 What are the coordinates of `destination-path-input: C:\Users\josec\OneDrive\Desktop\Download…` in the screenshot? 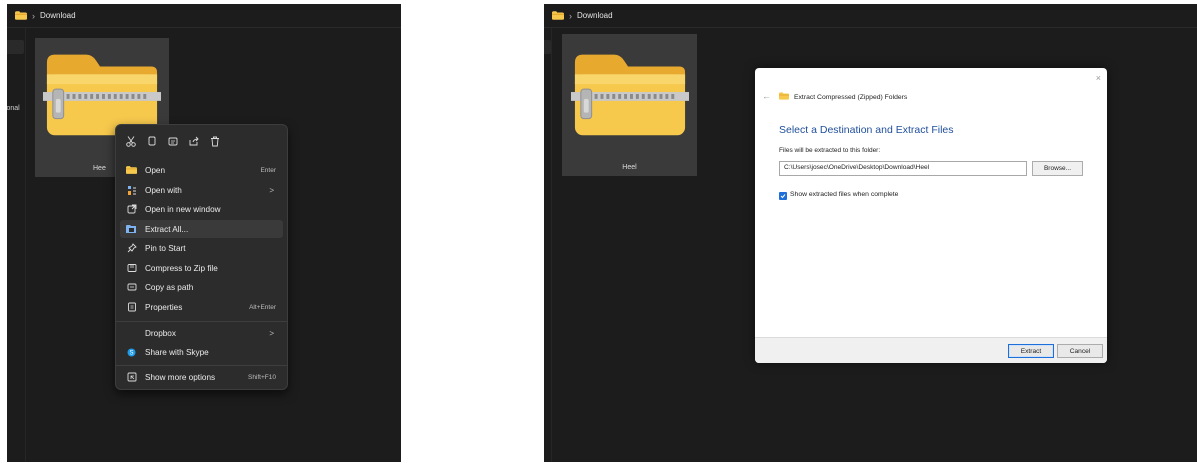 It's located at (903, 168).